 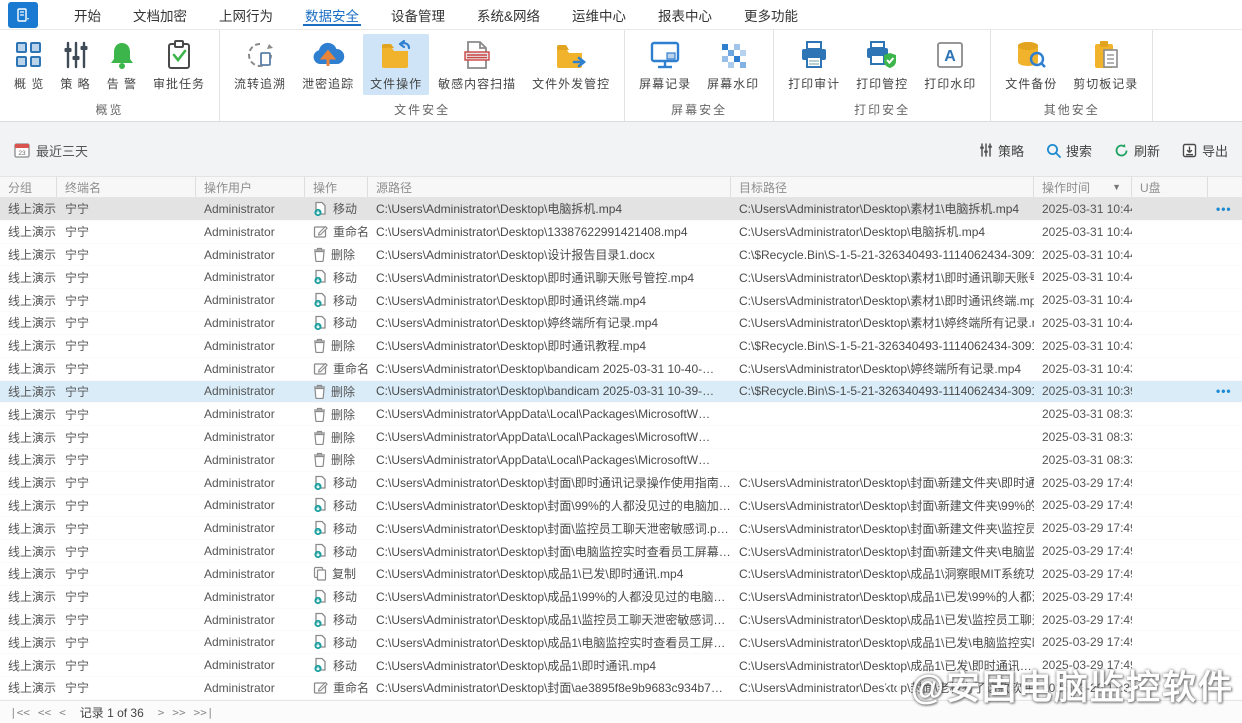 I want to click on pager-left-2: <, so click(x=62, y=712).